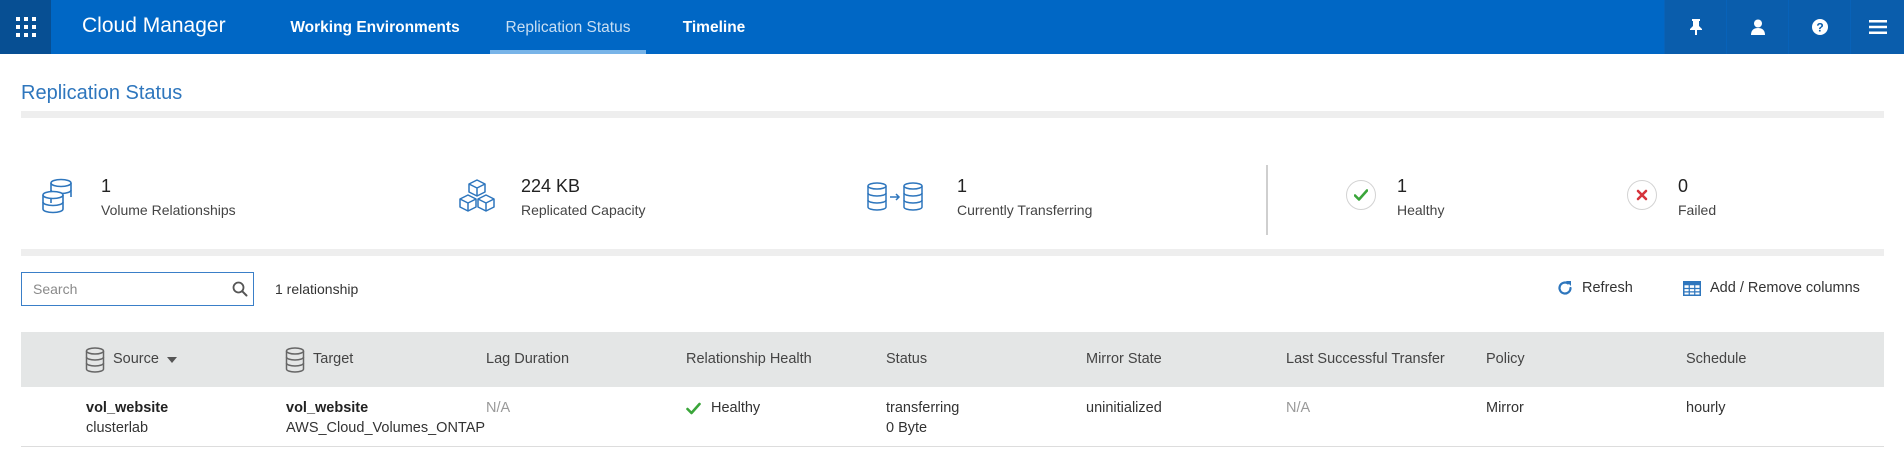 The height and width of the screenshot is (465, 1904). What do you see at coordinates (102, 93) in the screenshot?
I see `page-title: Replication Status` at bounding box center [102, 93].